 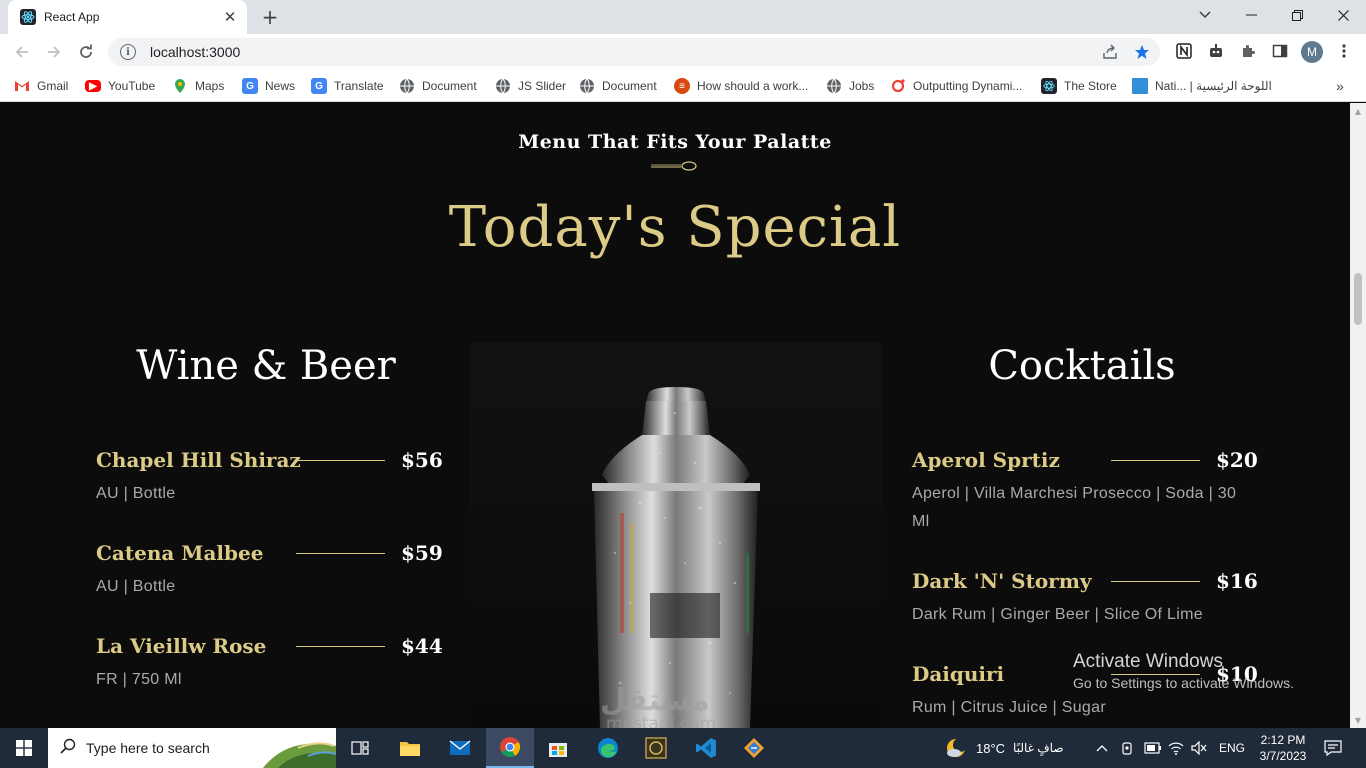 I want to click on windows-logo-icon, so click(x=24, y=748).